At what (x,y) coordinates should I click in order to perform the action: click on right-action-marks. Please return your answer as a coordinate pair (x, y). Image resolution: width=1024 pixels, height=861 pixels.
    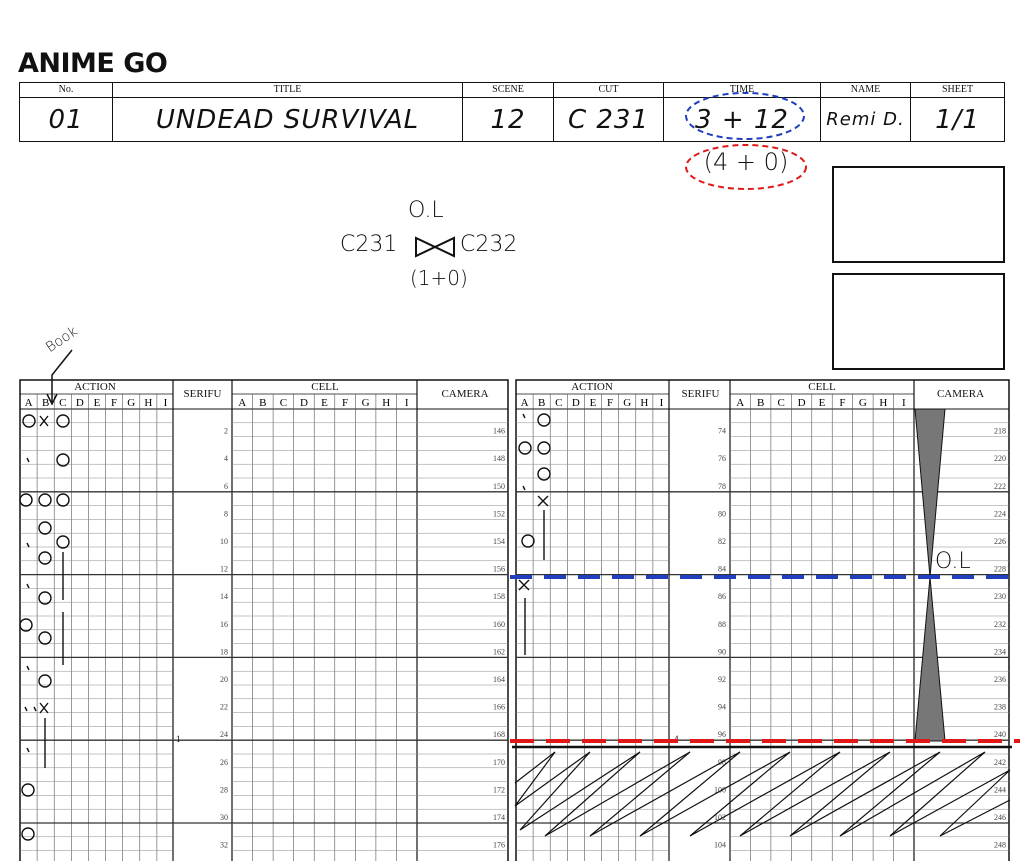
    Looking at the image, I should click on (534, 534).